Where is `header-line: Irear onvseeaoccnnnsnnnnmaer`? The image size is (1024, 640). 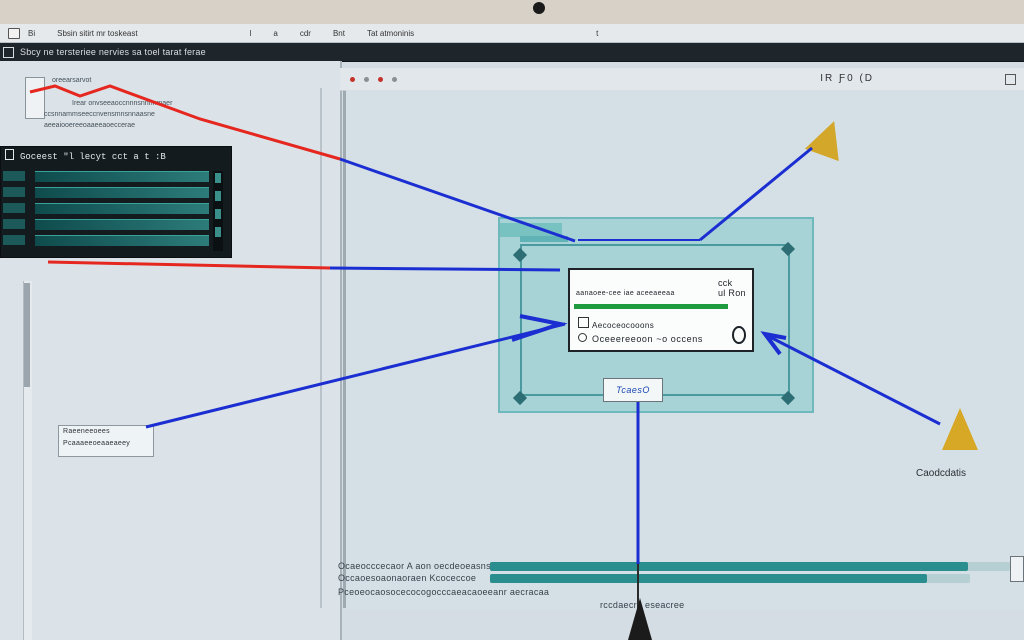
header-line: Irear onvseeaoccnnnsnnnnmaer is located at coordinates (122, 103).